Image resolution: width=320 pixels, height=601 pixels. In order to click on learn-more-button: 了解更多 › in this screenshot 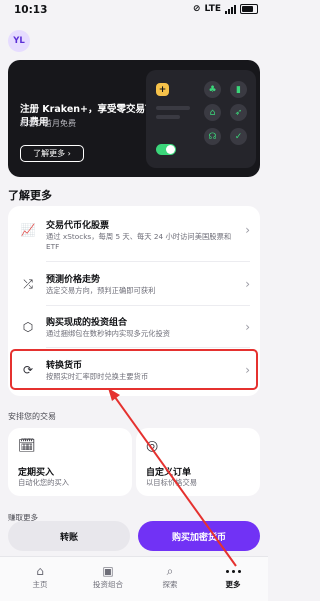, I will do `click(52, 153)`.